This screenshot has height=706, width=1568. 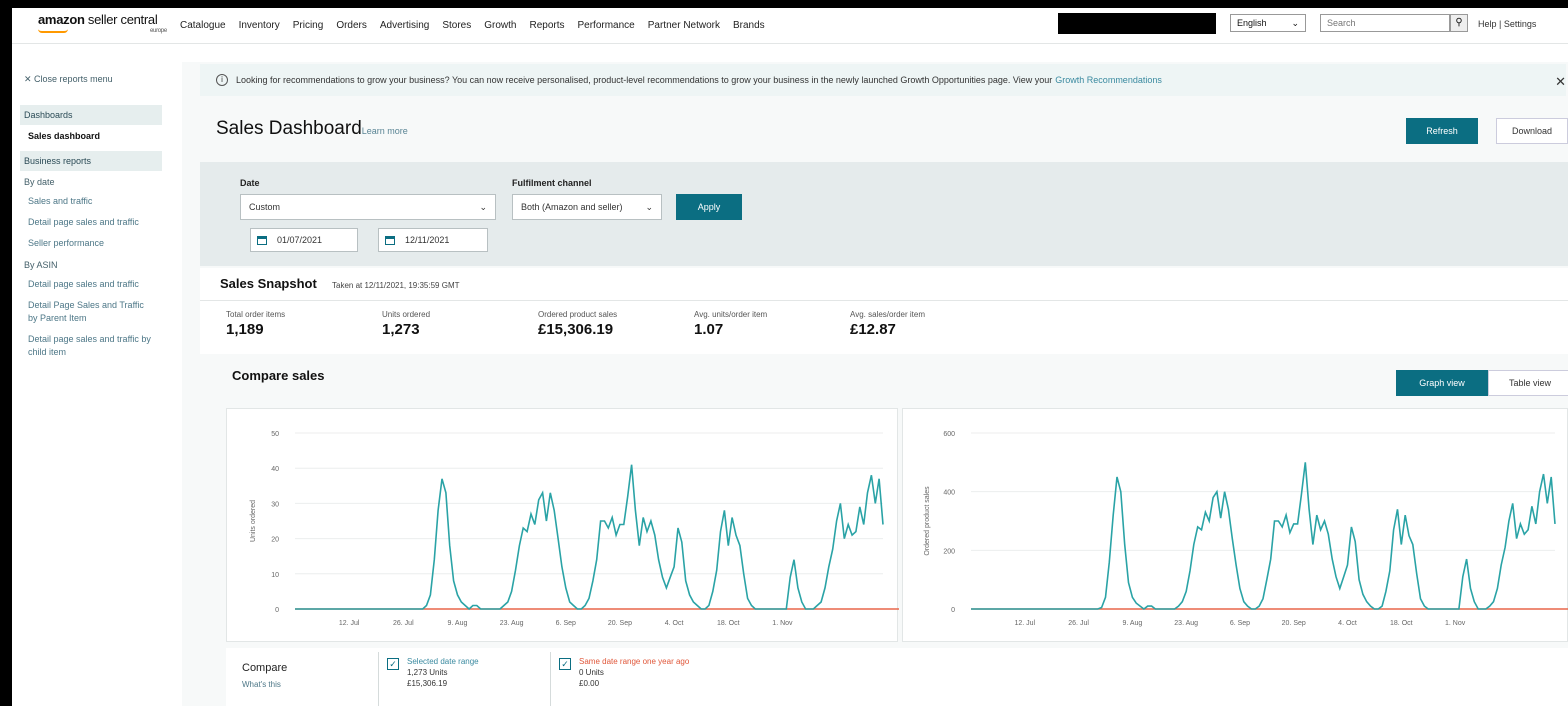 I want to click on x-tick-label: 4. Oct, so click(x=674, y=623).